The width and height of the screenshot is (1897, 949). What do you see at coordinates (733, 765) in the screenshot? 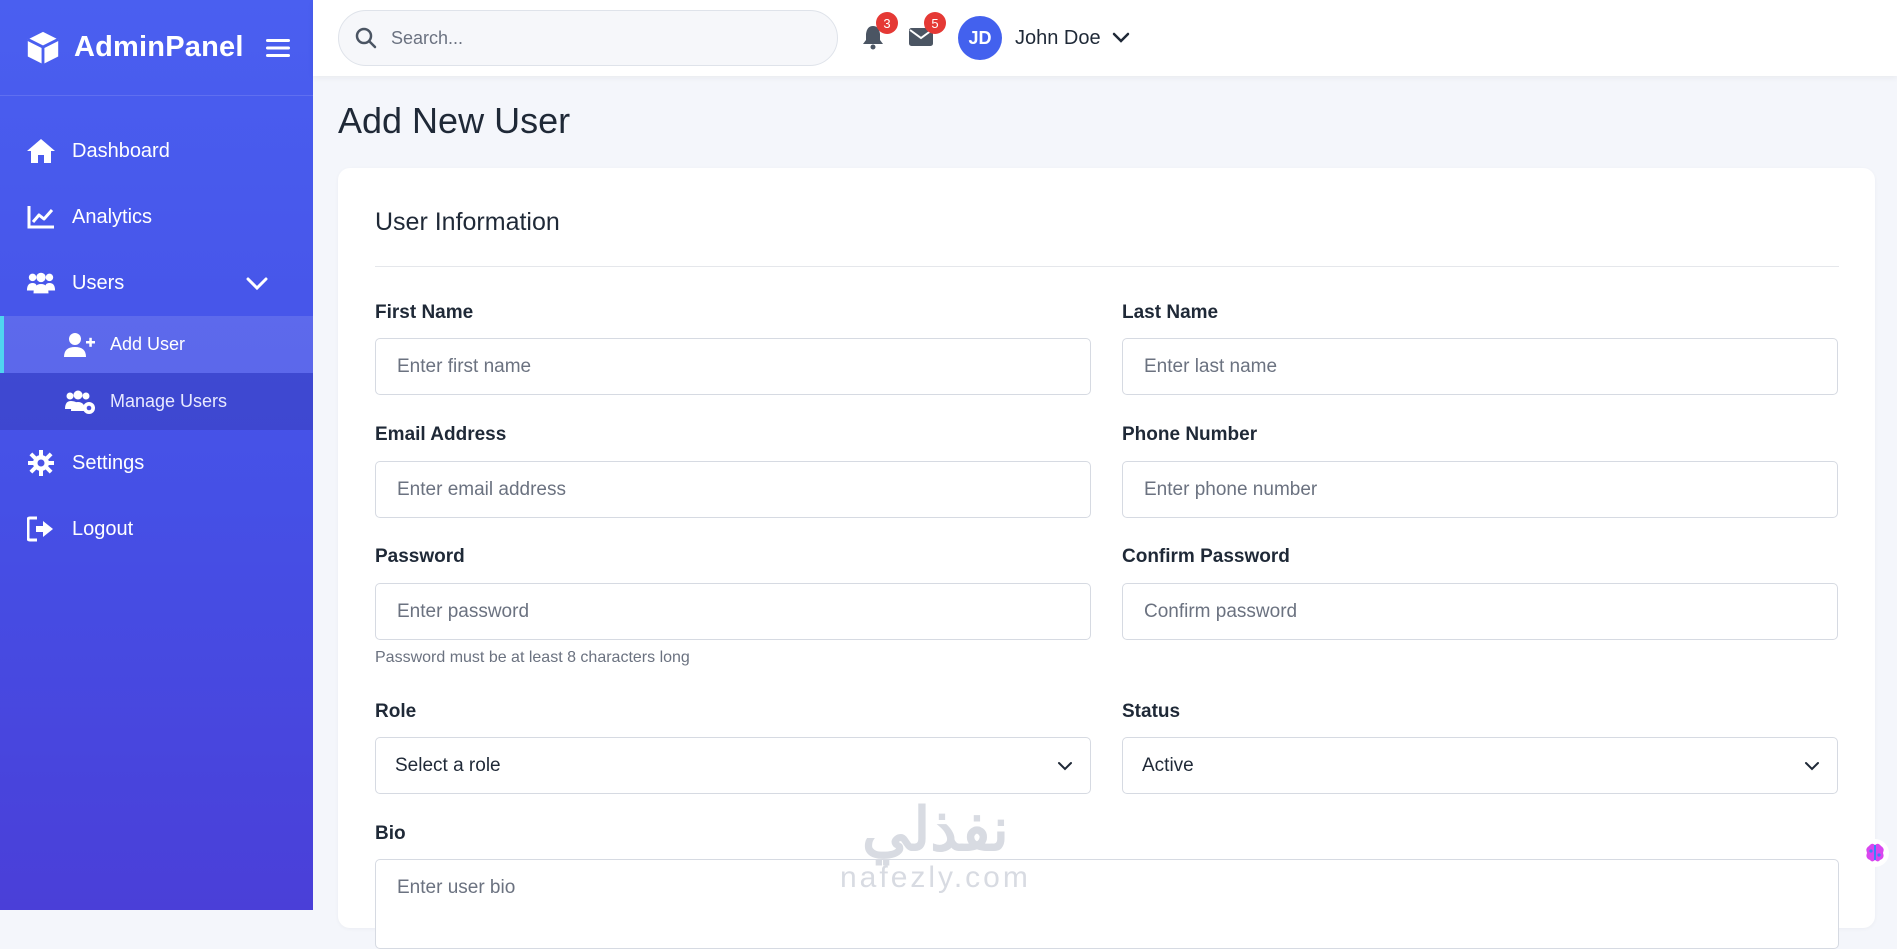
I see `role-select: Select a role` at bounding box center [733, 765].